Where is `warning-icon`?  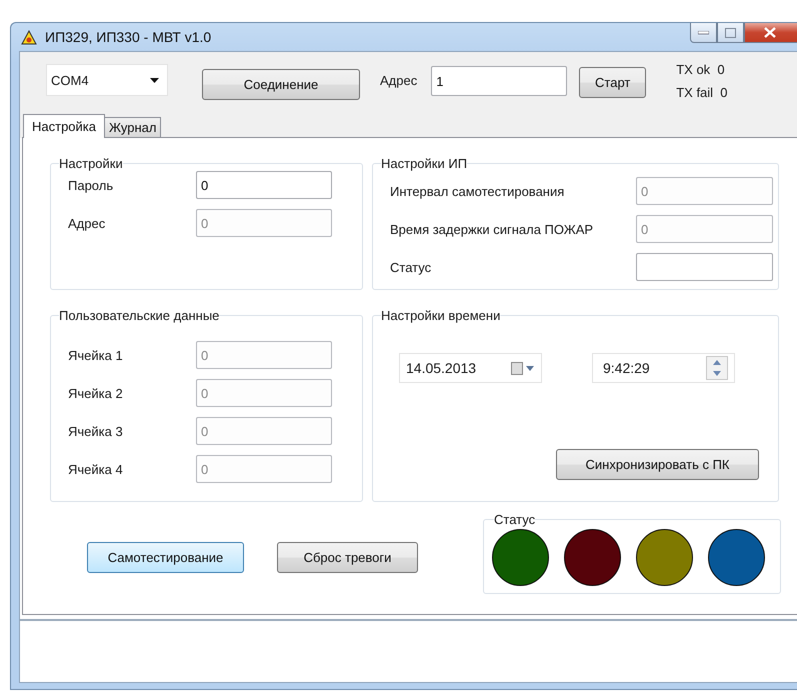
warning-icon is located at coordinates (29, 37).